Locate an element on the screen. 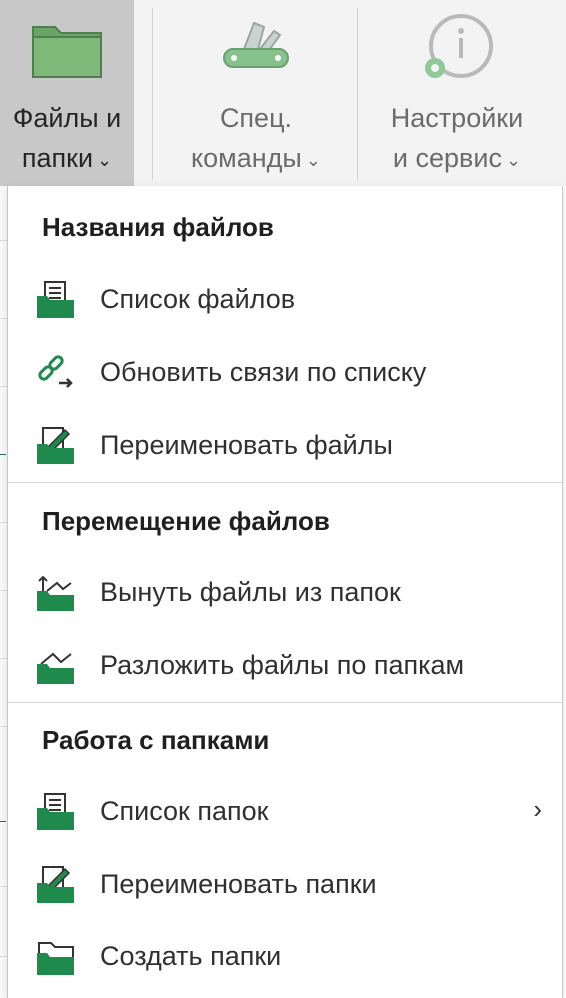 The width and height of the screenshot is (566, 998). rename-folders-icon is located at coordinates (56, 884).